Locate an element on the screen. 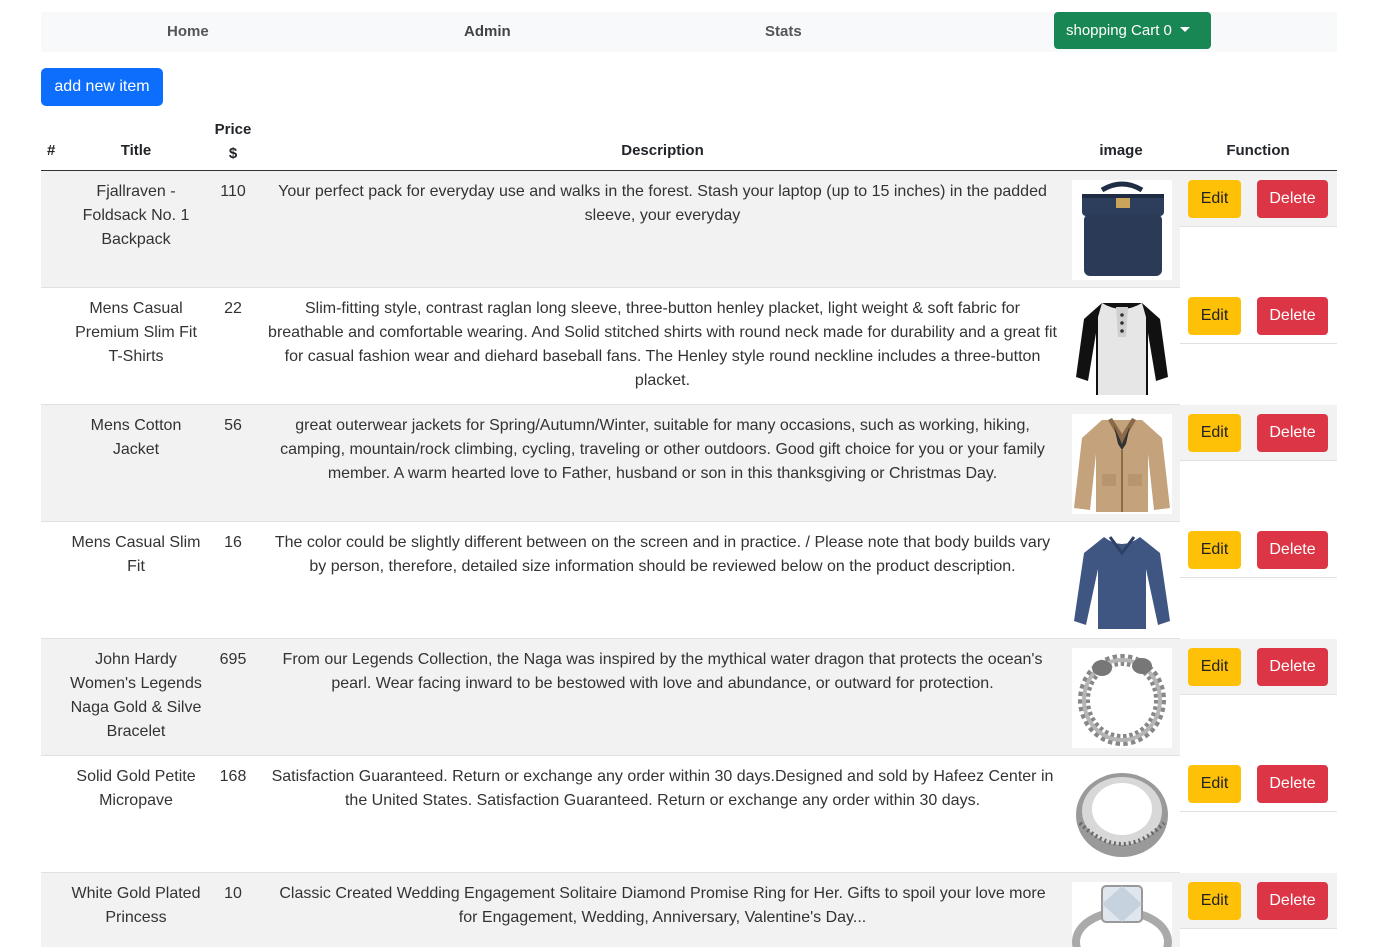 This screenshot has width=1376, height=947. caret-down-icon is located at coordinates (1184, 29).